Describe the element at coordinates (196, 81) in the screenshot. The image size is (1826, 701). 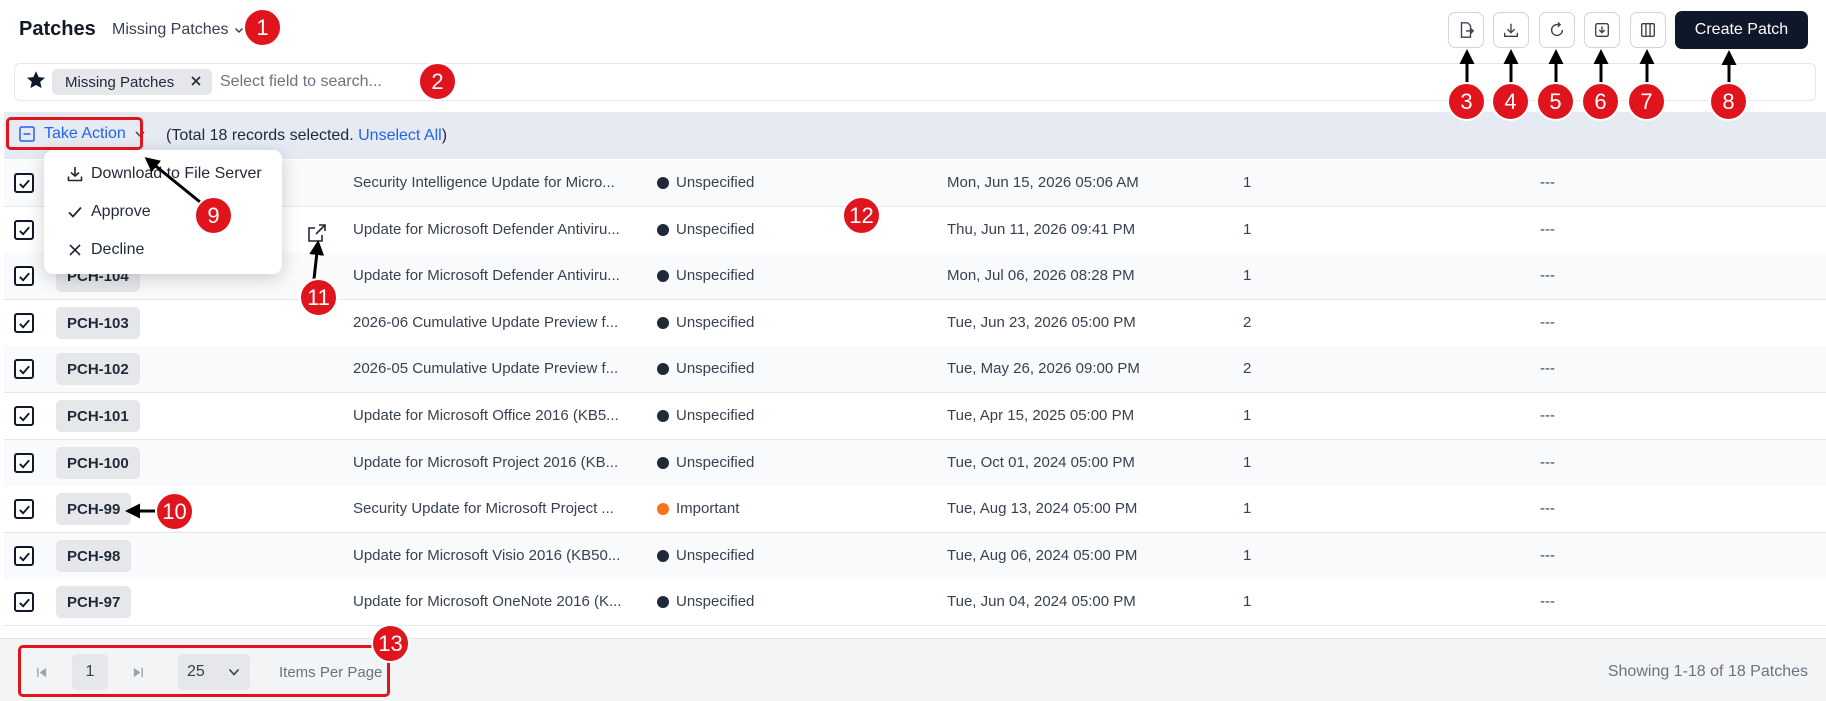
I see `close-icon` at that location.